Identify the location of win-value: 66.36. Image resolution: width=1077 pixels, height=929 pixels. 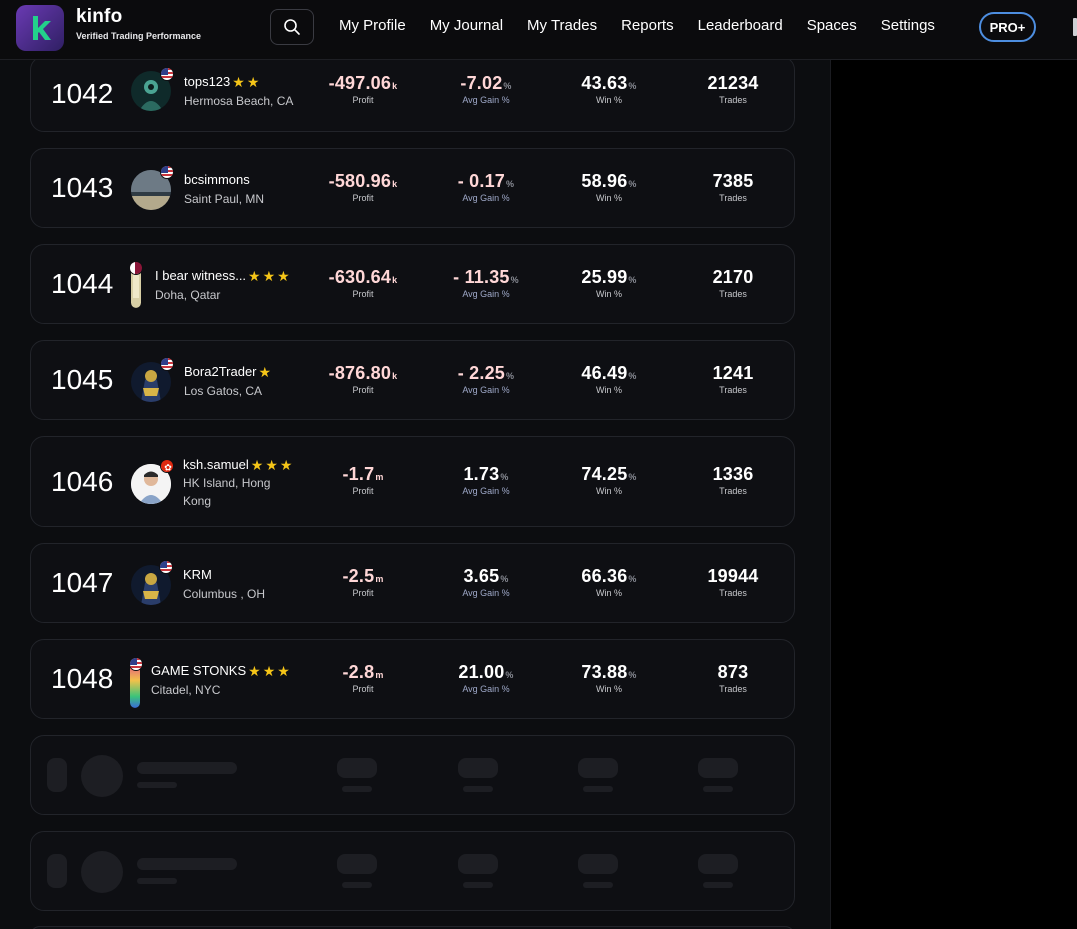
(604, 576).